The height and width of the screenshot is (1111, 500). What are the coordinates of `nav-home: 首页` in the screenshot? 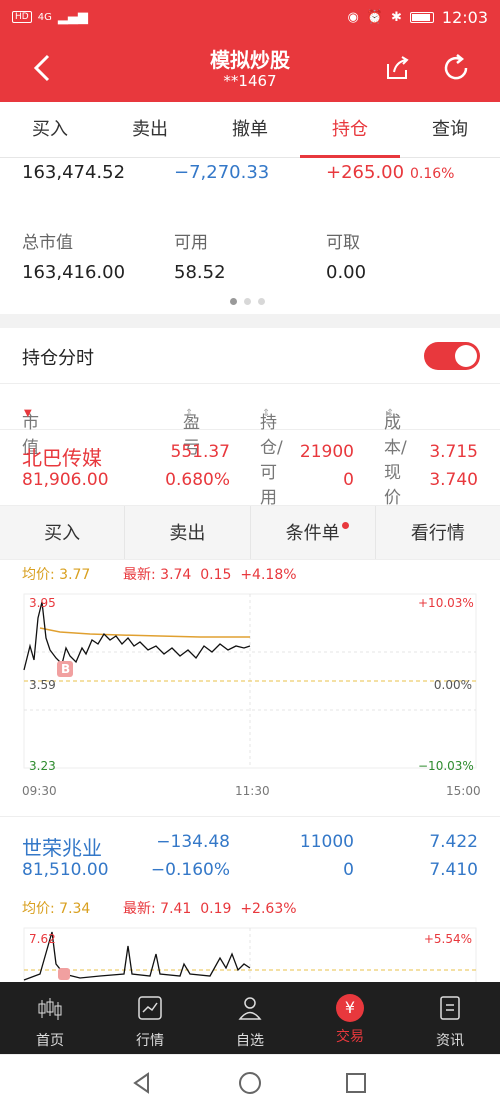 It's located at (50, 1018).